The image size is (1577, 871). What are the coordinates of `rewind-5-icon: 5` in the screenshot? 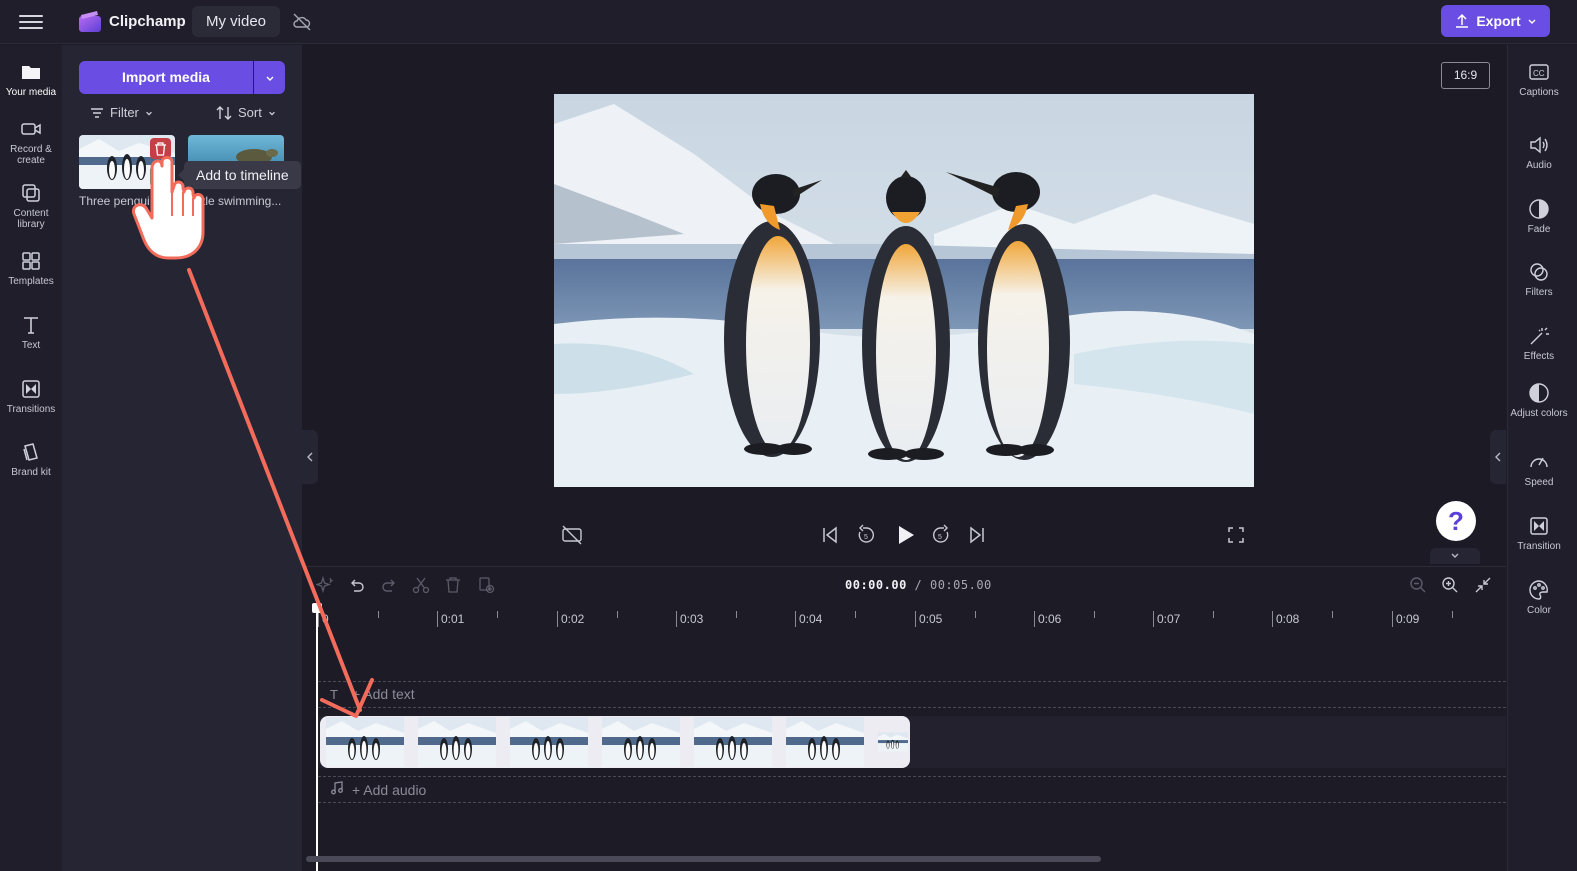 It's located at (866, 535).